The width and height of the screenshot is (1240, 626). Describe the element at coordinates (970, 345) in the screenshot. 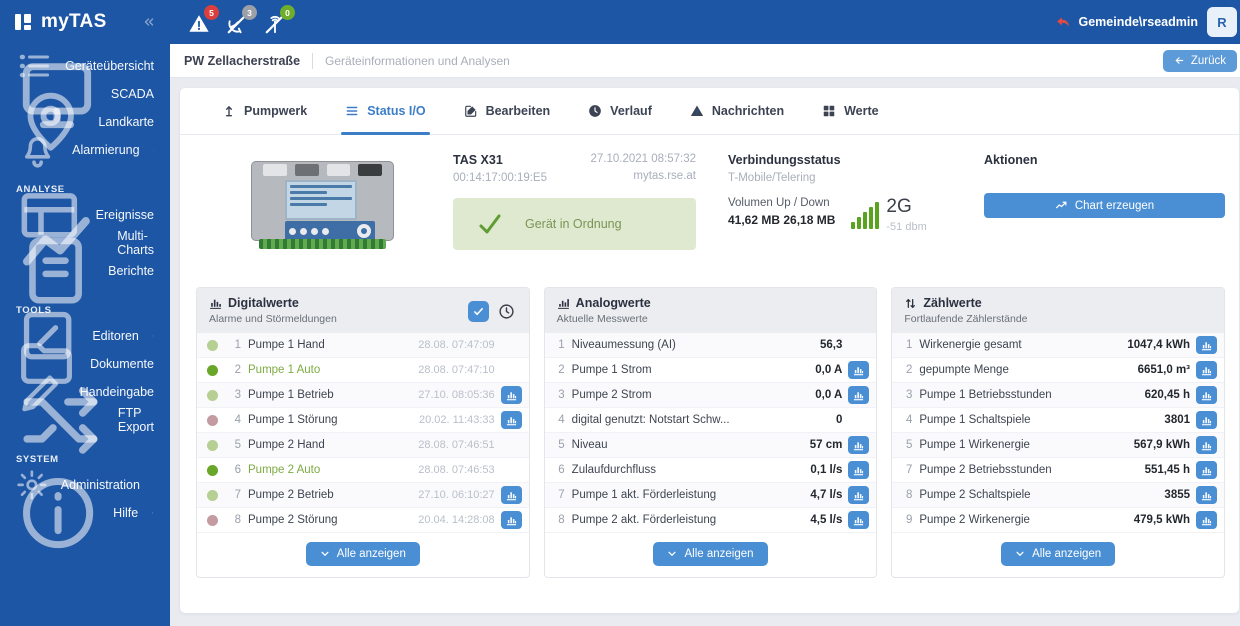

I see `row-label: Wirkenergie gesamt` at that location.